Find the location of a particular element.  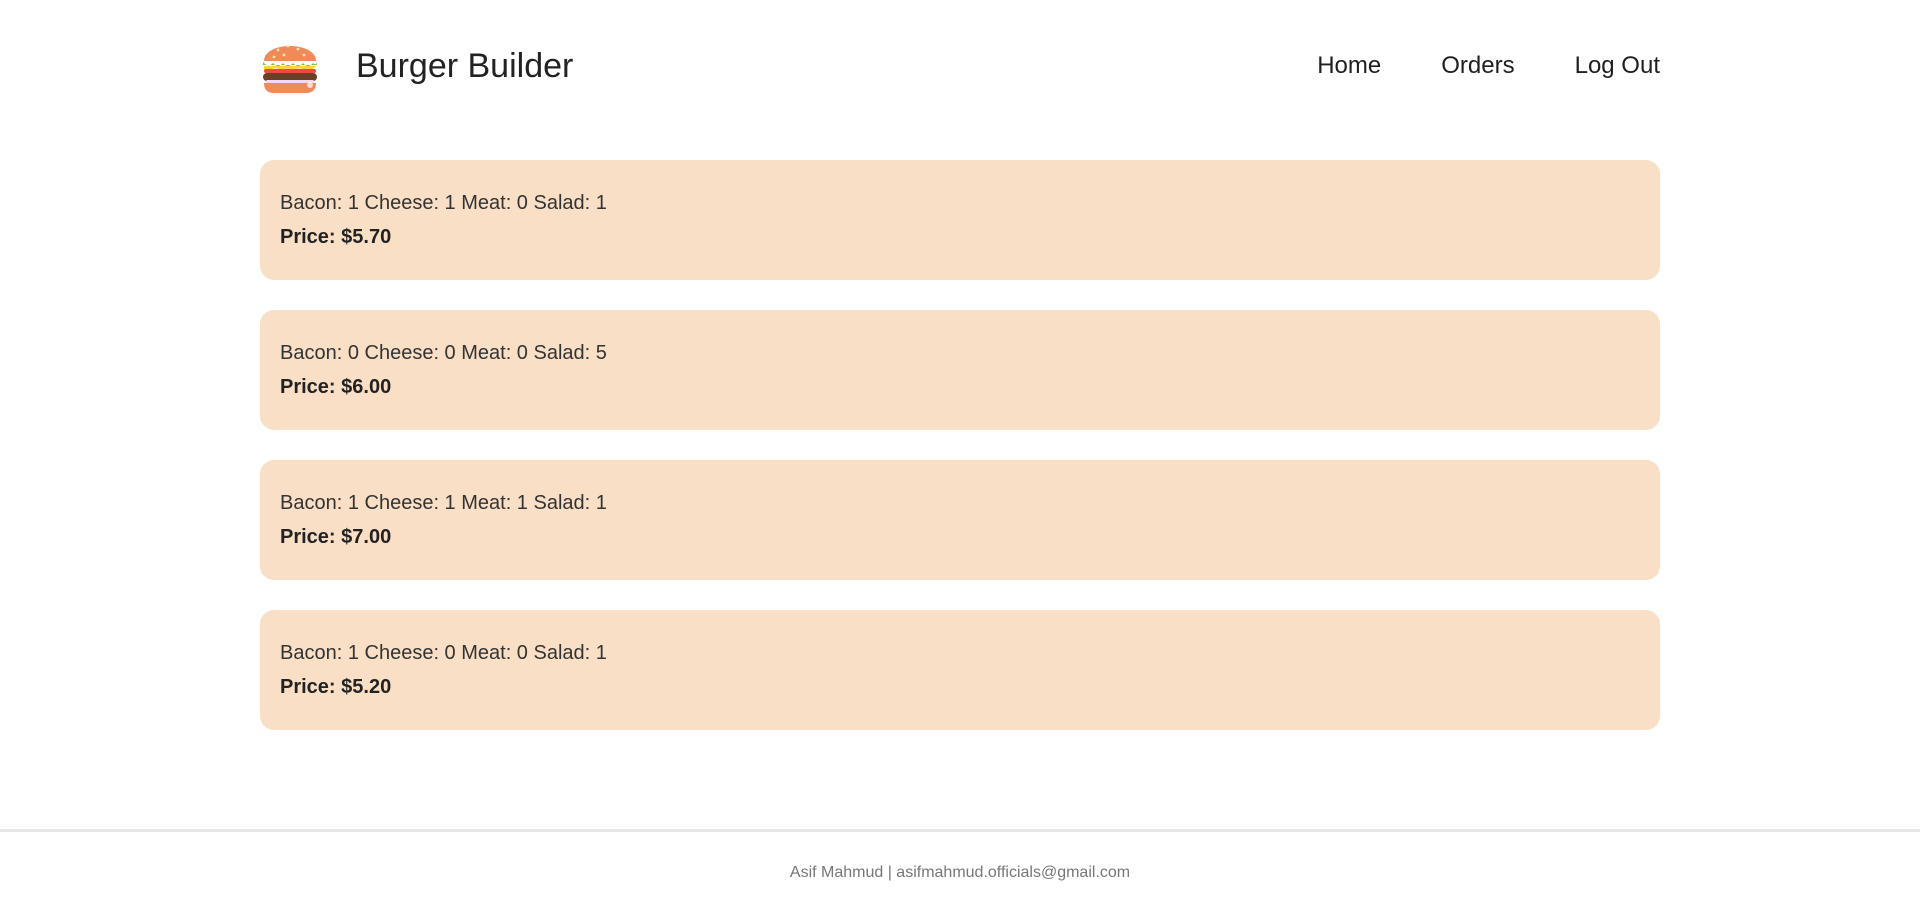

order-price: Price: $5.70 is located at coordinates (336, 237).